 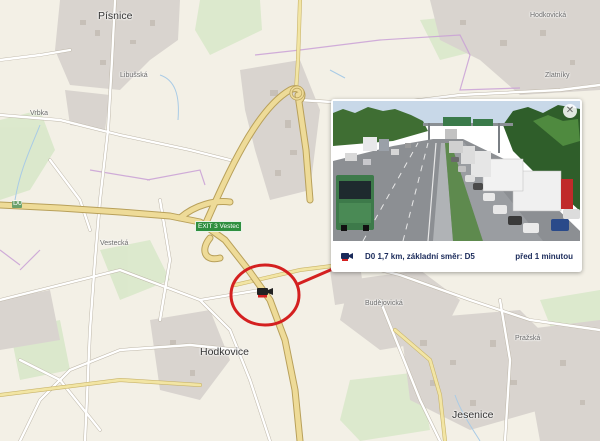 What do you see at coordinates (265, 291) in the screenshot?
I see `traffic-camera-marker` at bounding box center [265, 291].